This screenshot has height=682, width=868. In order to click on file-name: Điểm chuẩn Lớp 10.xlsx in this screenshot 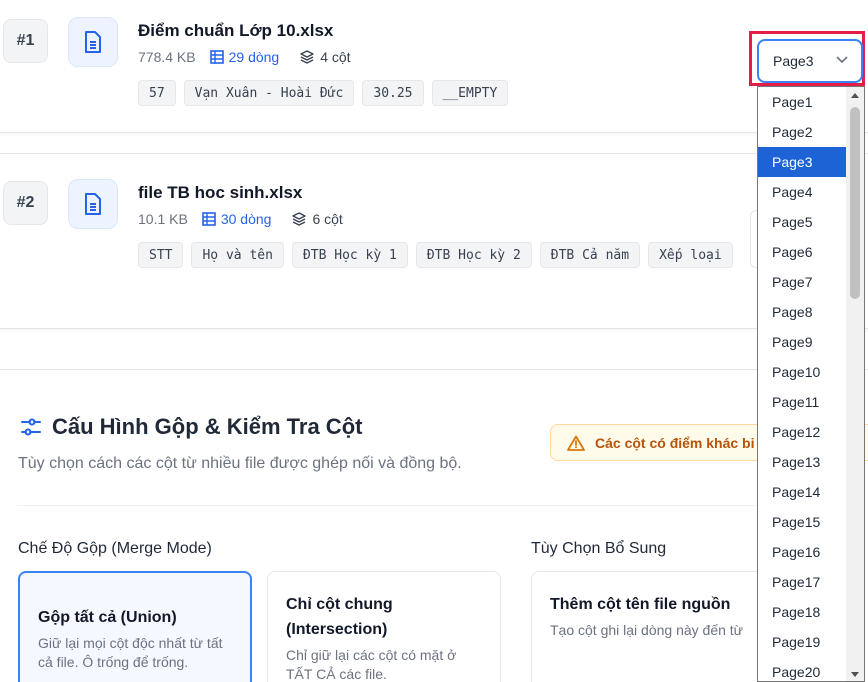, I will do `click(236, 30)`.